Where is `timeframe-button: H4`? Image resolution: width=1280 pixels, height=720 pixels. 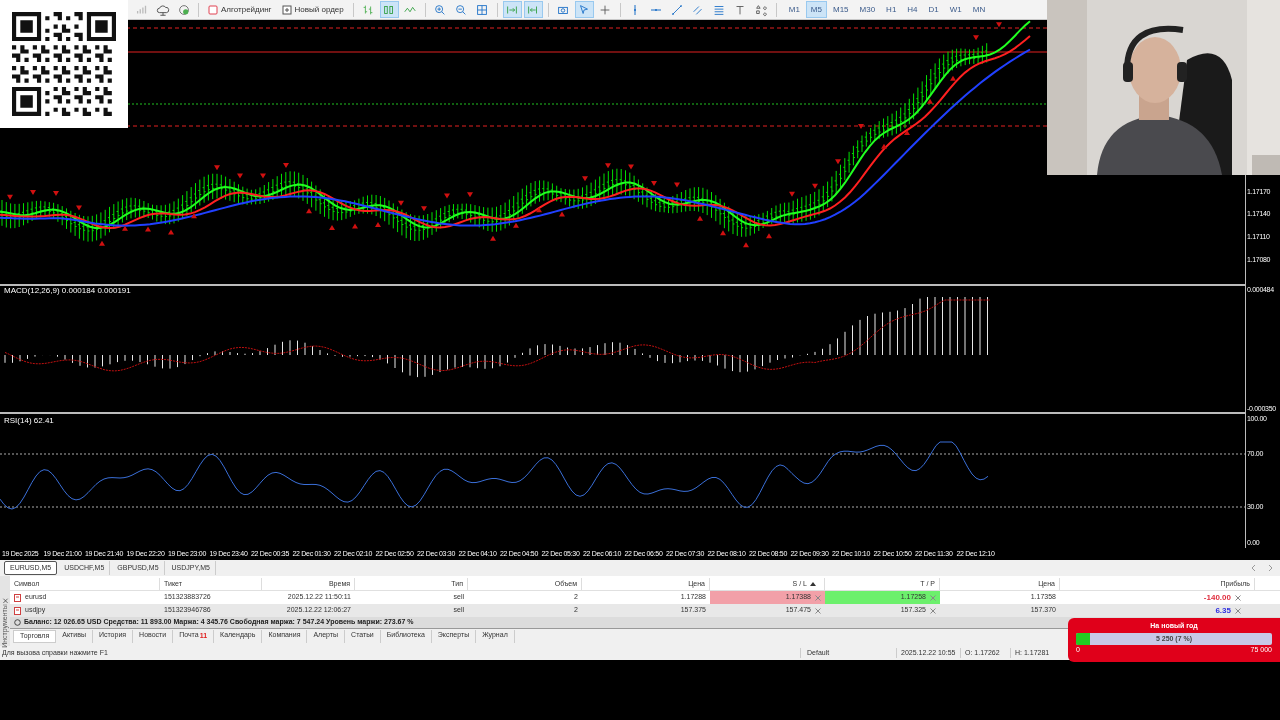 timeframe-button: H4 is located at coordinates (912, 9).